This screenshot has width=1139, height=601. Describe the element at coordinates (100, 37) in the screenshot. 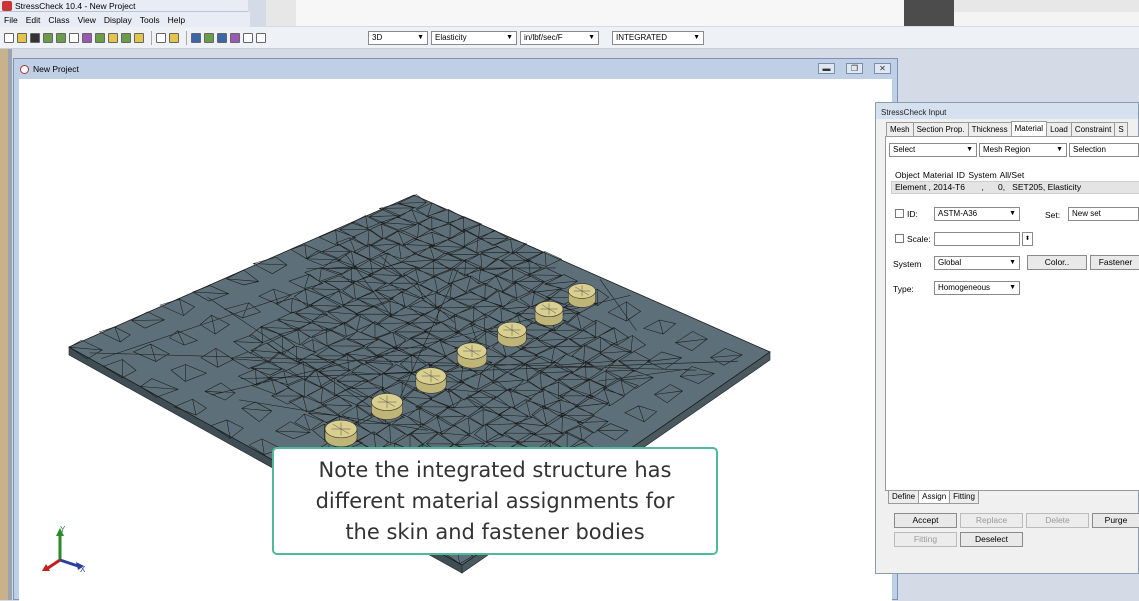

I see `mesh-icon` at that location.